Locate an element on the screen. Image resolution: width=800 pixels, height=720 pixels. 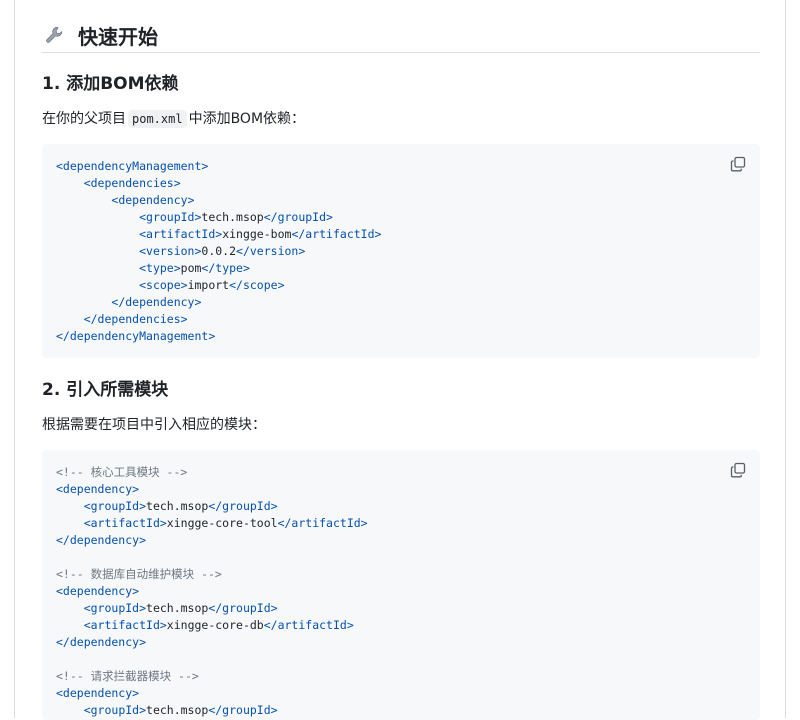
code-line: <!-- 数据库自动维护模块 --> is located at coordinates (139, 574).